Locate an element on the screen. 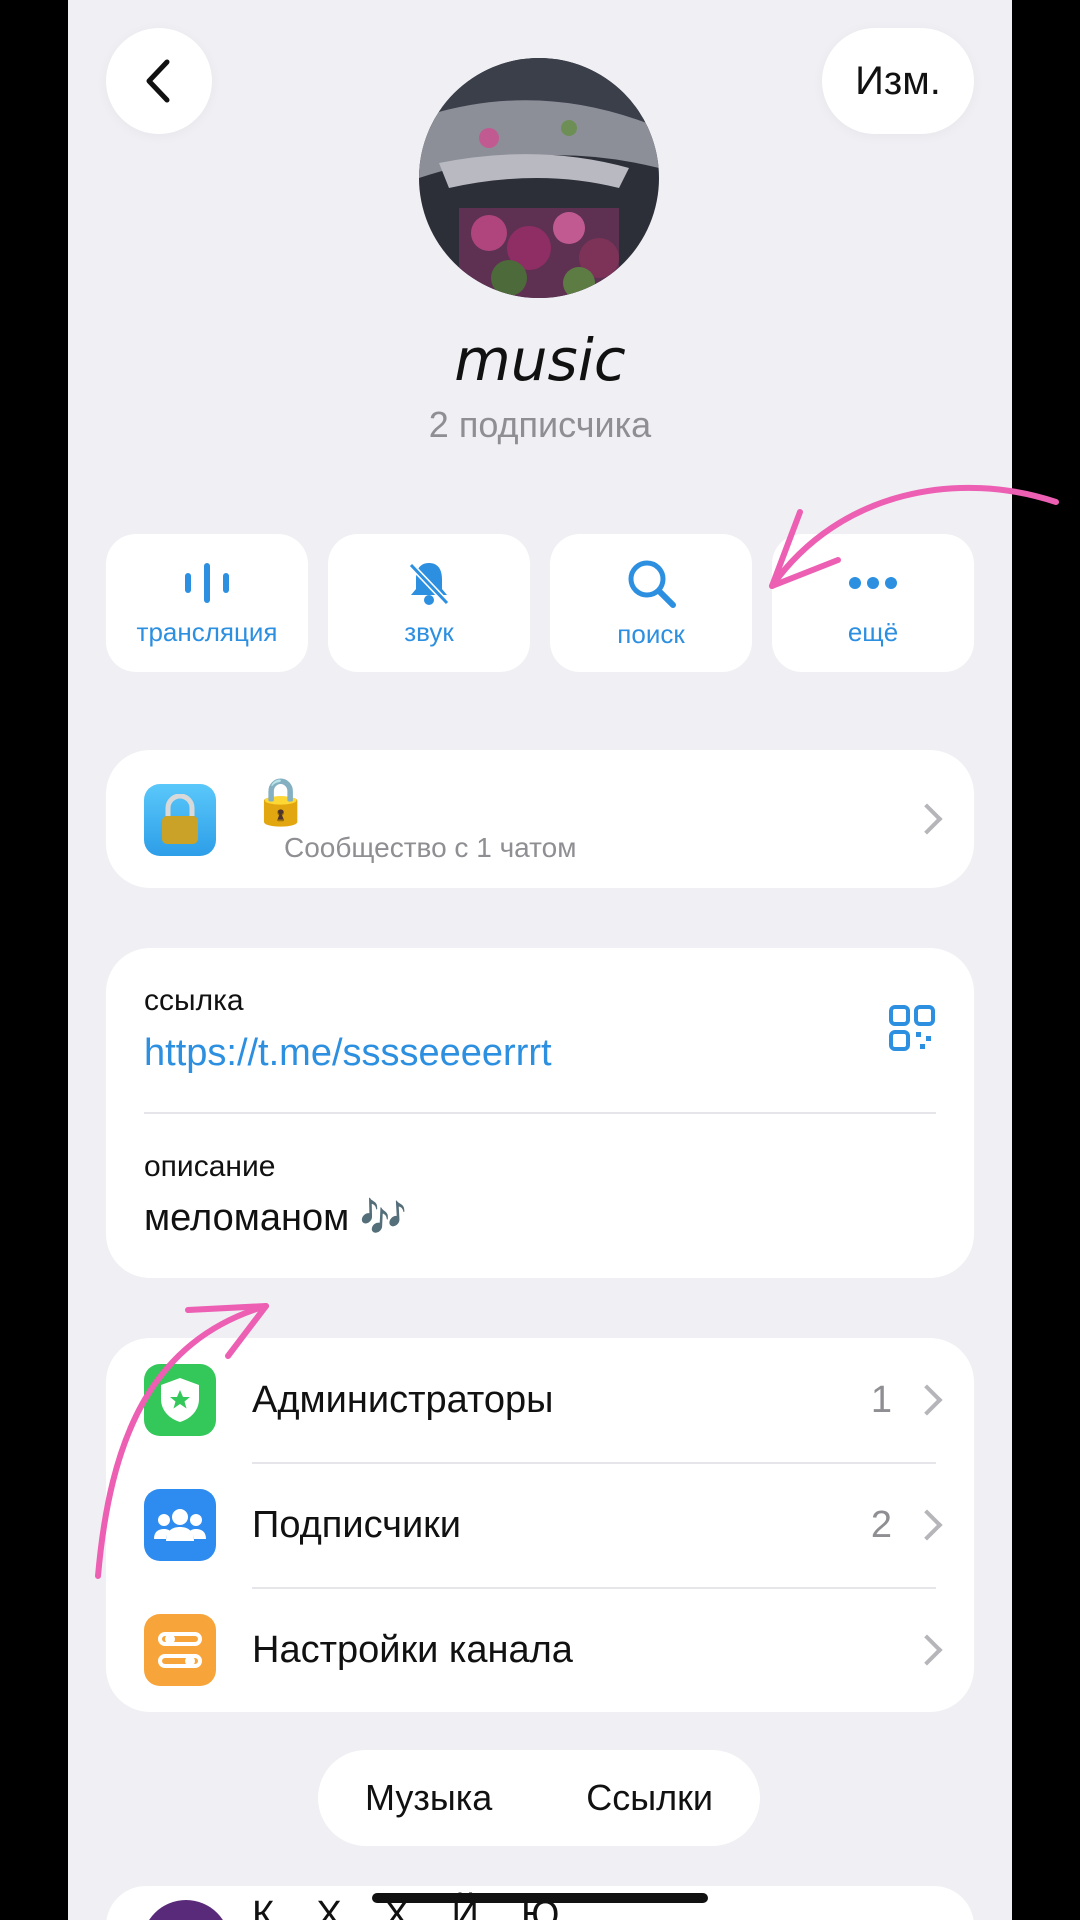 The width and height of the screenshot is (1080, 1920). sound-label: звук is located at coordinates (429, 631).